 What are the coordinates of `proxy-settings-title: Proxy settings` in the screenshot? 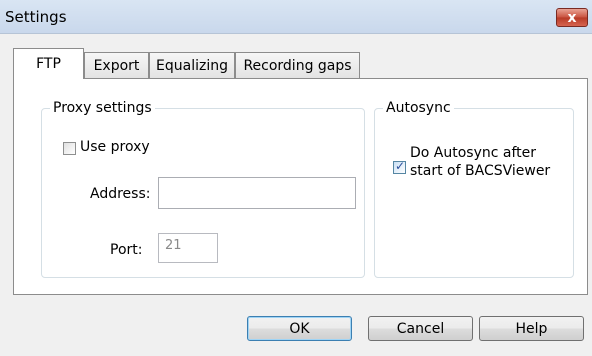 It's located at (102, 108).